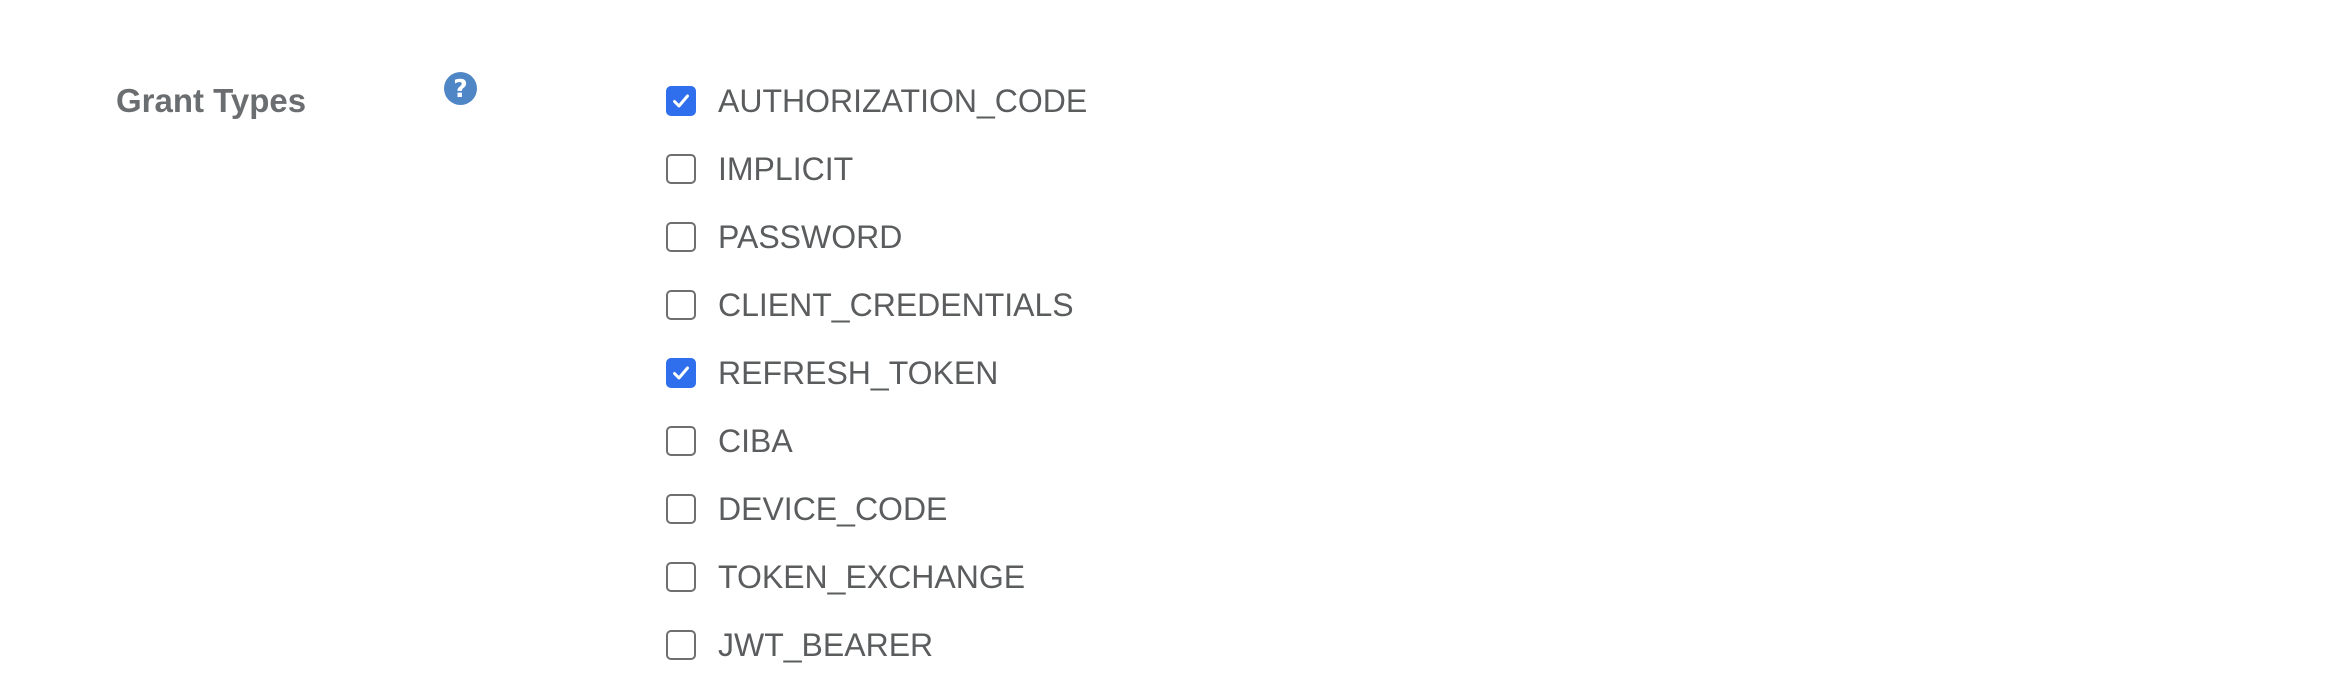 The height and width of the screenshot is (696, 2334). Describe the element at coordinates (833, 509) in the screenshot. I see `option-label: DEVICE_CODE` at that location.